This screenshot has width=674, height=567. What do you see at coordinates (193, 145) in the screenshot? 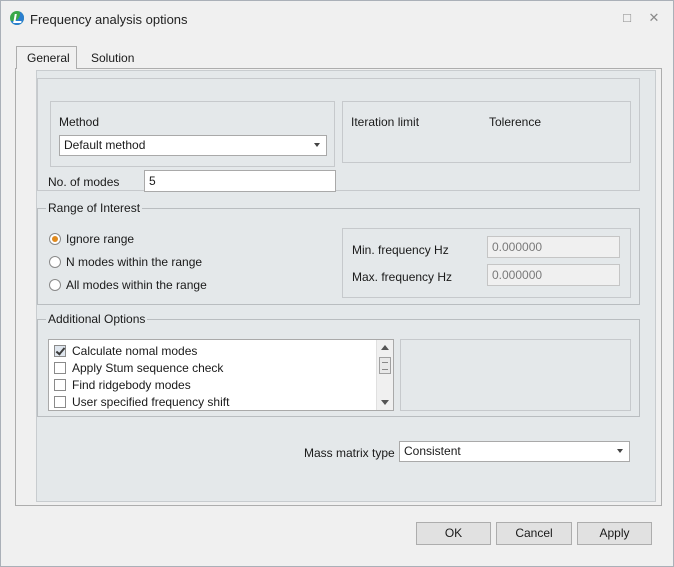
I see `method-select: Default method` at bounding box center [193, 145].